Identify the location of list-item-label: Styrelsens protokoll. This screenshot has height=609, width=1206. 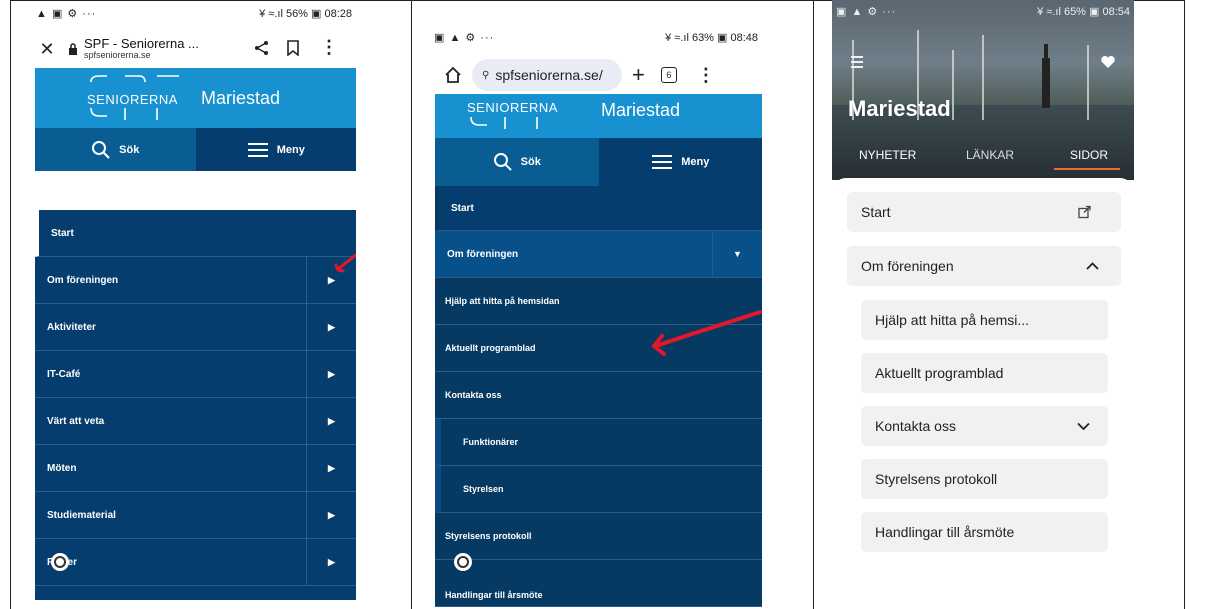
(936, 479).